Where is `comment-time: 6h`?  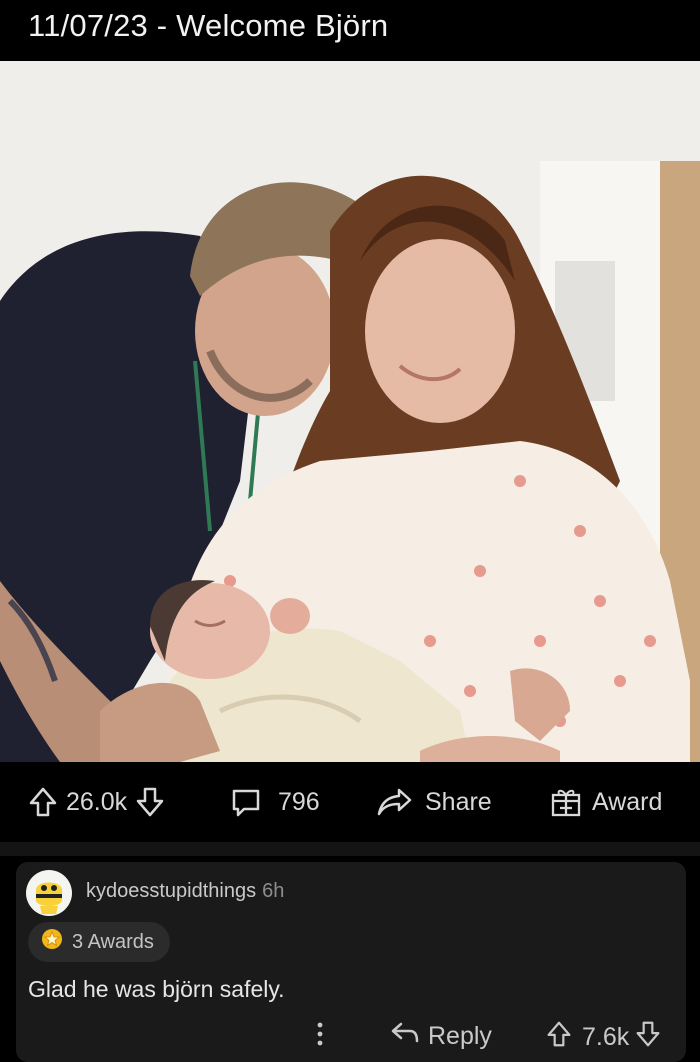
comment-time: 6h is located at coordinates (273, 891).